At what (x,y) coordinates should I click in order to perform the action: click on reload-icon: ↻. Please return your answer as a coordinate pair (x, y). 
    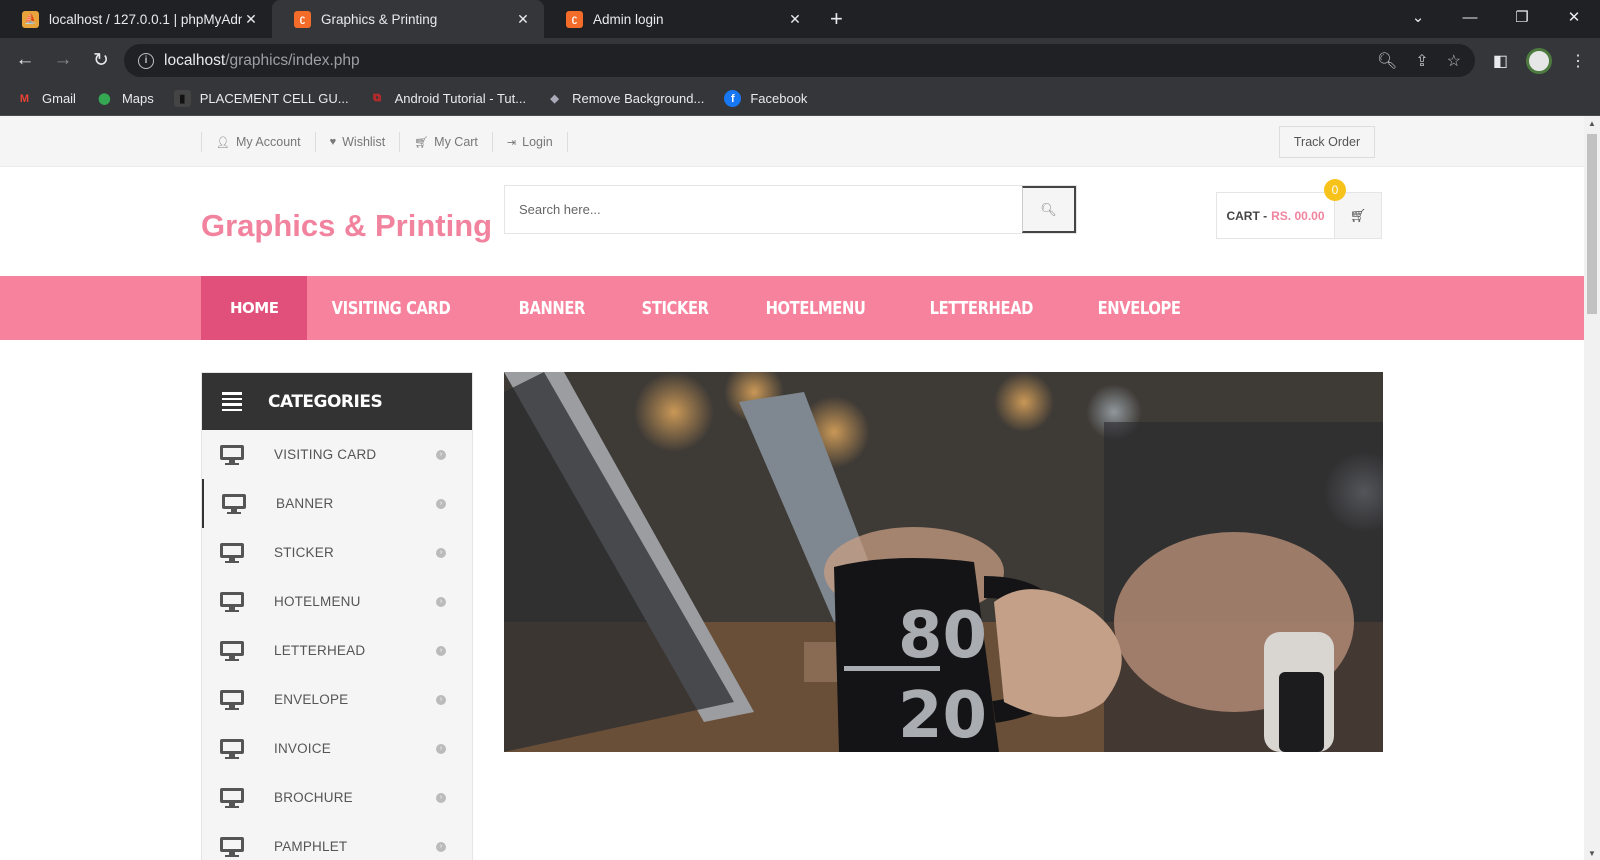
    Looking at the image, I should click on (101, 60).